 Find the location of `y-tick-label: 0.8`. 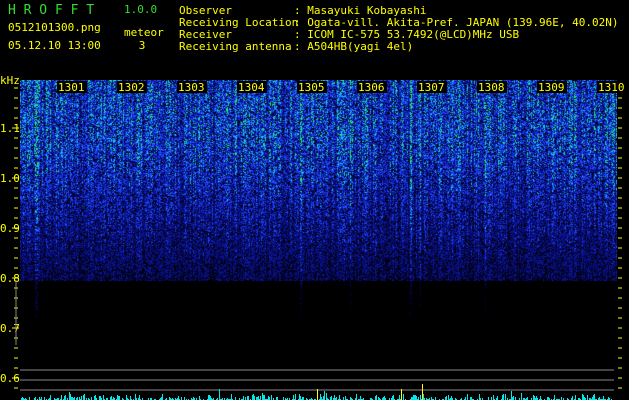

y-tick-label: 0.8 is located at coordinates (10, 278).